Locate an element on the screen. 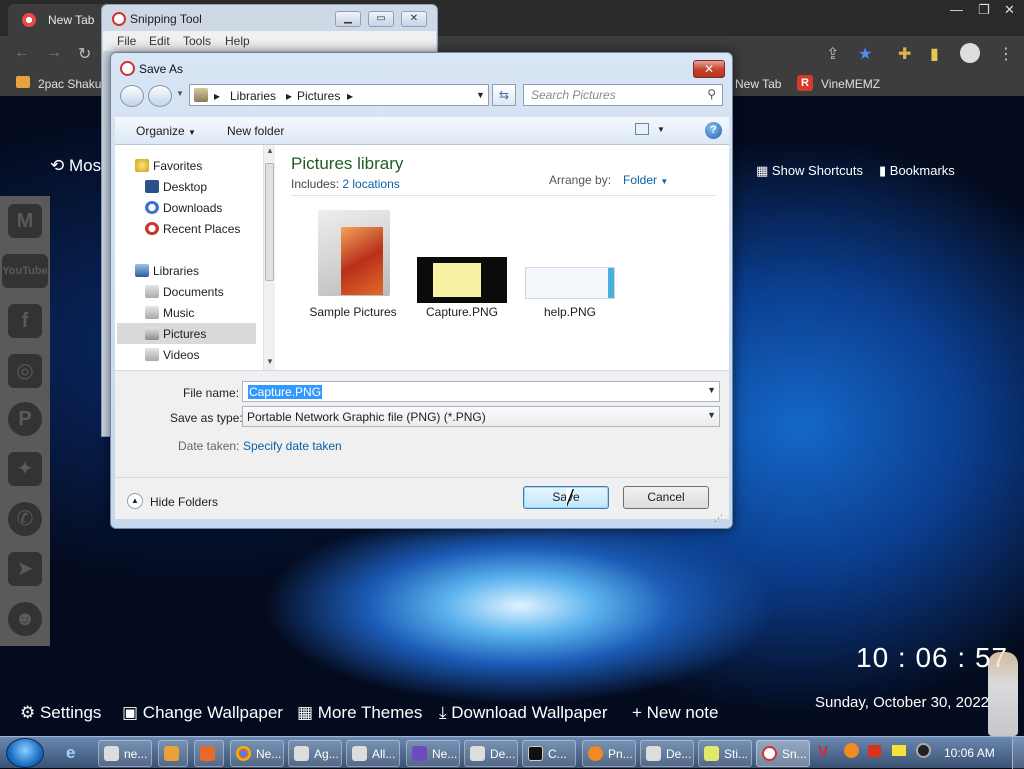 This screenshot has height=769, width=1024. nav-pictures: Pictures is located at coordinates (186, 333).